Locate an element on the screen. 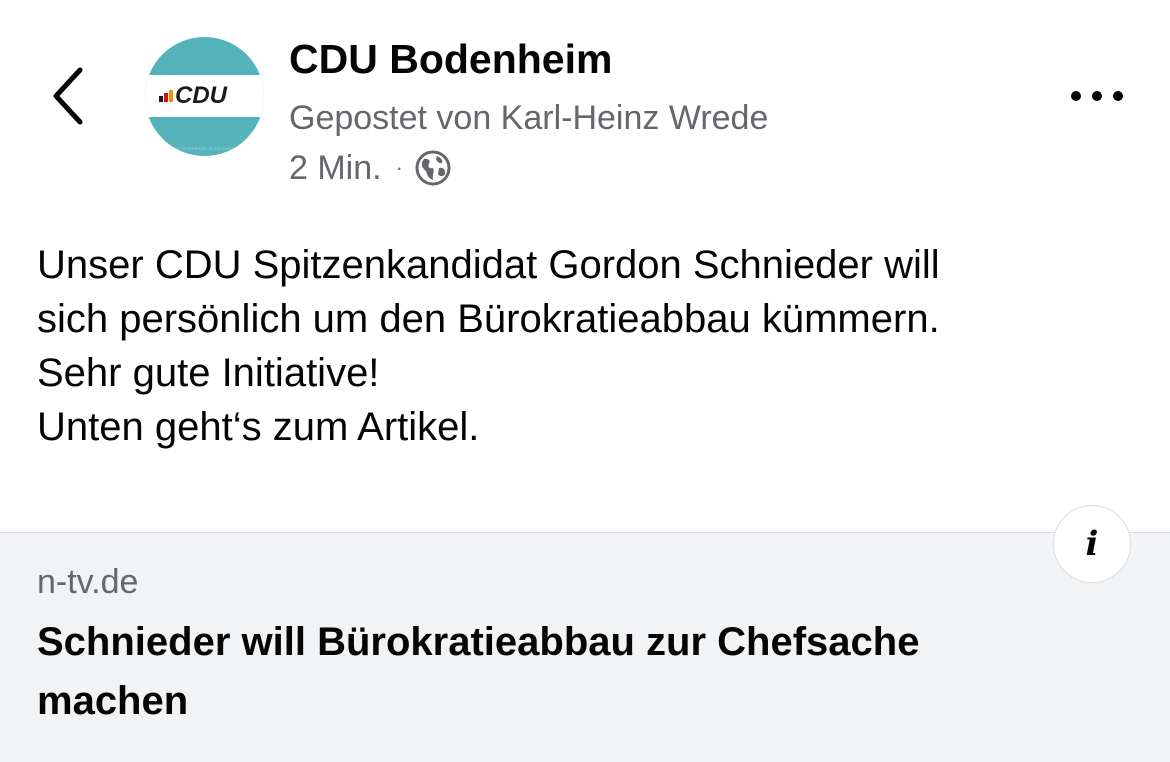 The width and height of the screenshot is (1170, 762). back-button is located at coordinates (70, 96).